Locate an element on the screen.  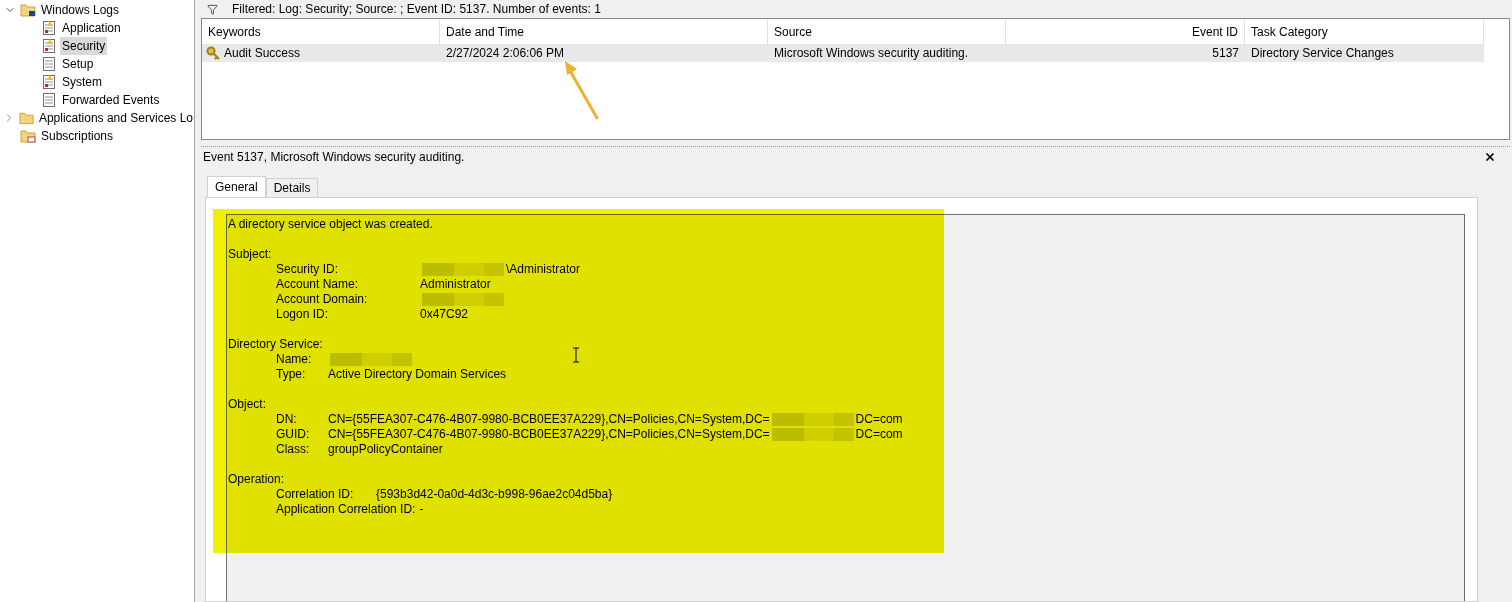
field-label: Correlation ID: is located at coordinates (315, 494).